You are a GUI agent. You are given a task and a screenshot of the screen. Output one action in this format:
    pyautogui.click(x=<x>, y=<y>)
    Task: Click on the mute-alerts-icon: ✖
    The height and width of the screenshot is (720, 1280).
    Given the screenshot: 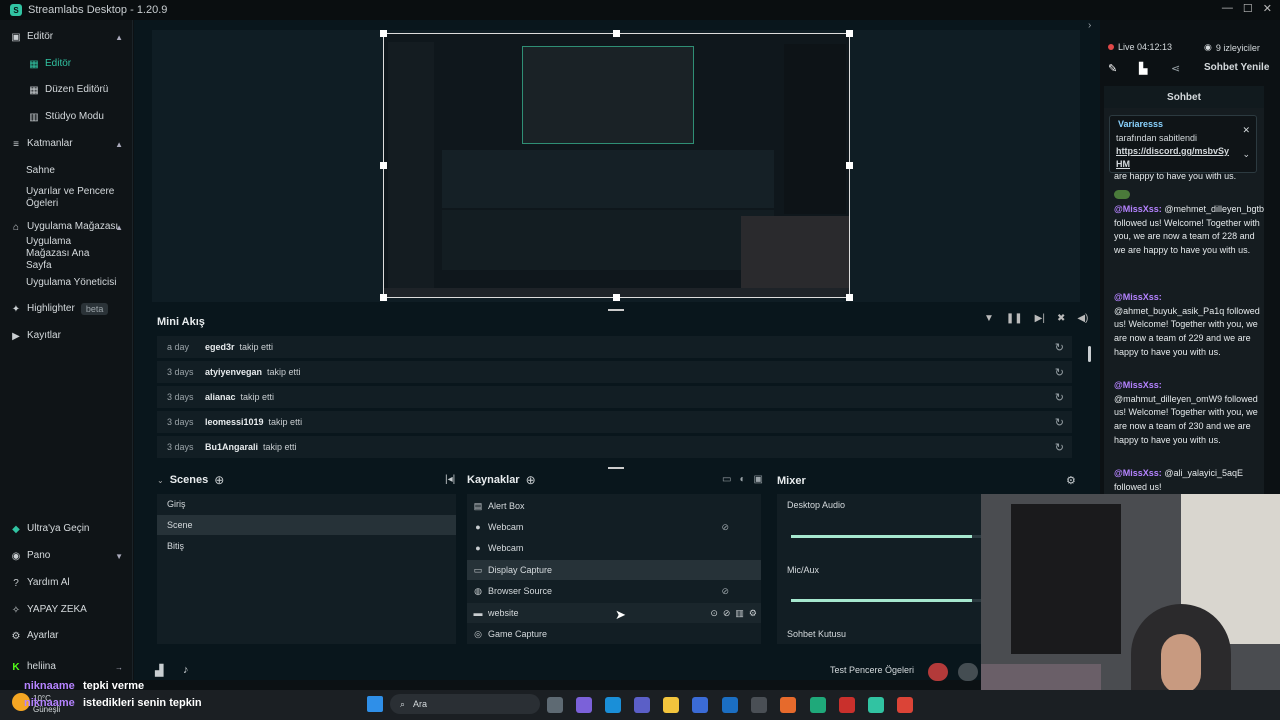 What is the action you would take?
    pyautogui.click(x=1061, y=318)
    